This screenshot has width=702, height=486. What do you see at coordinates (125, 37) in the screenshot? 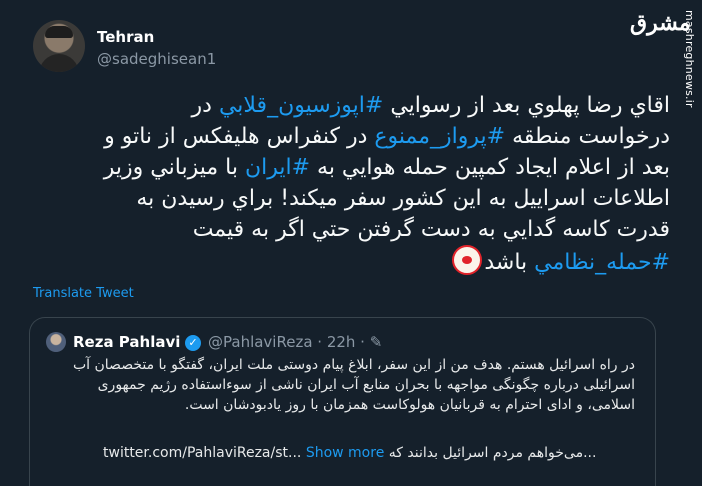
I see `author-name: Tehran` at bounding box center [125, 37].